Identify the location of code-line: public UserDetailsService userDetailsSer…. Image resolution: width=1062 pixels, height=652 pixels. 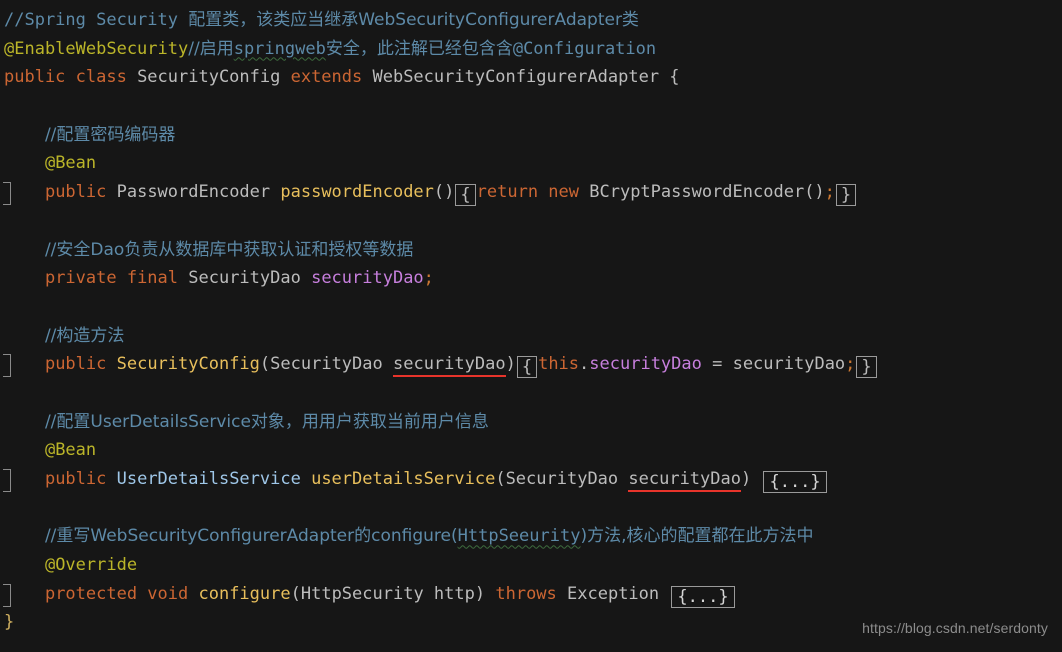
(531, 479).